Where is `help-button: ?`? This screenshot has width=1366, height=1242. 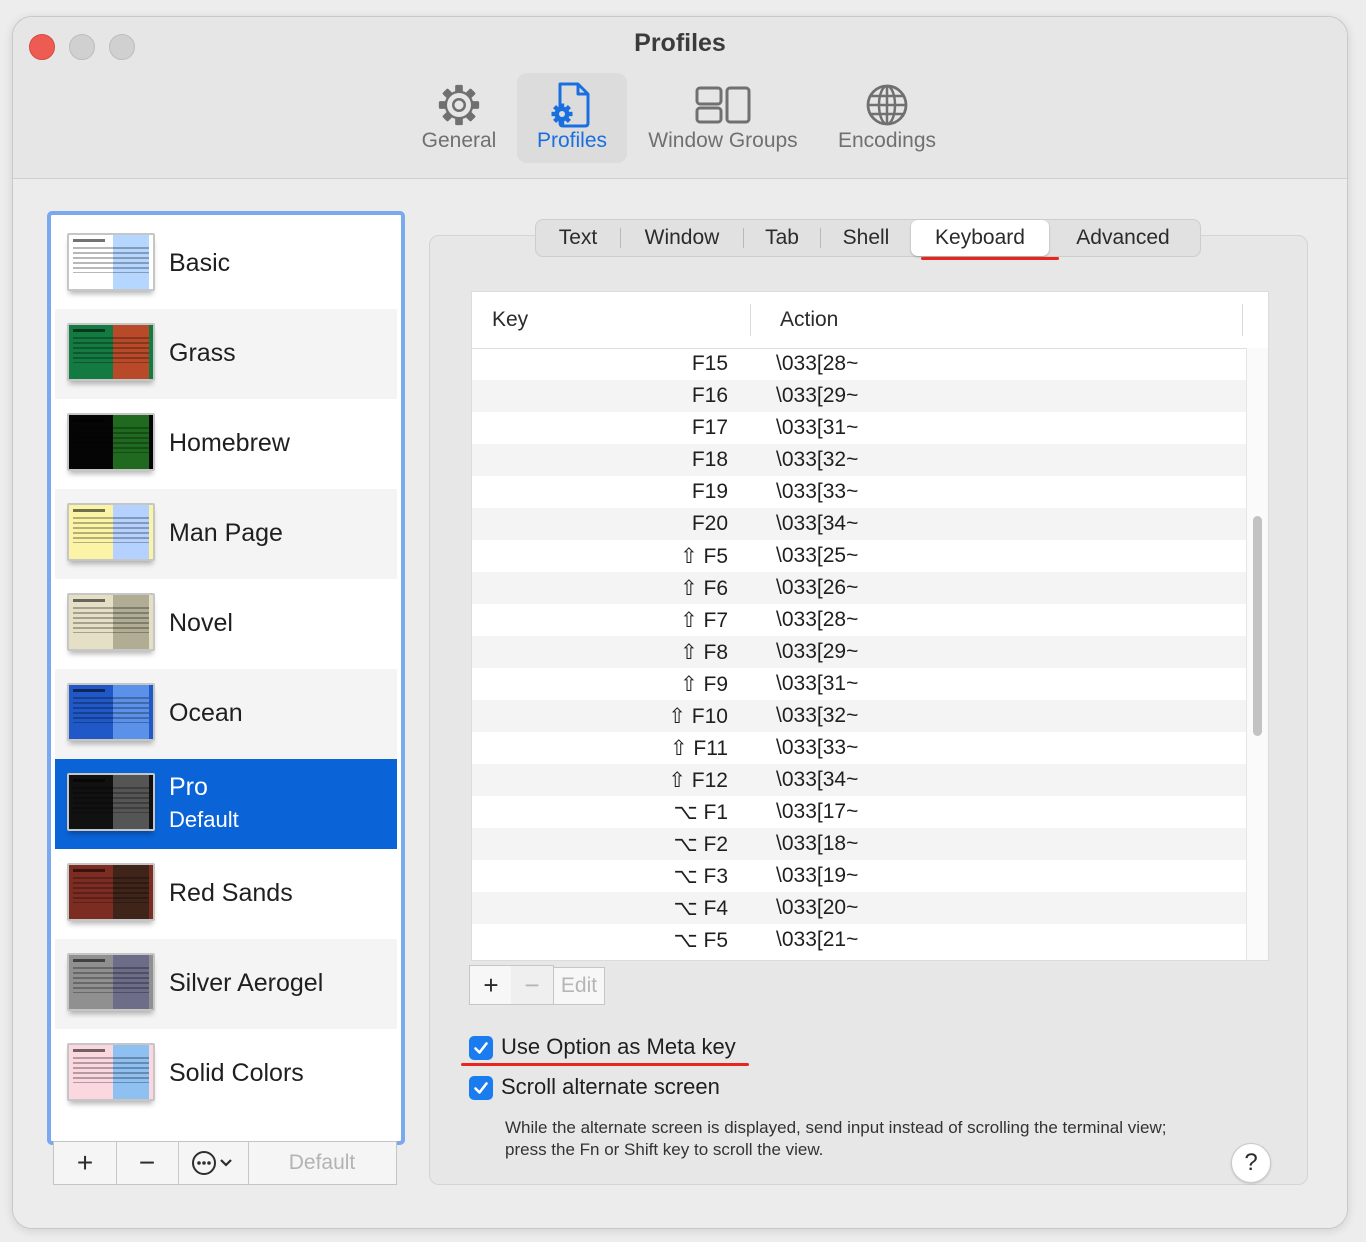 help-button: ? is located at coordinates (1251, 1163).